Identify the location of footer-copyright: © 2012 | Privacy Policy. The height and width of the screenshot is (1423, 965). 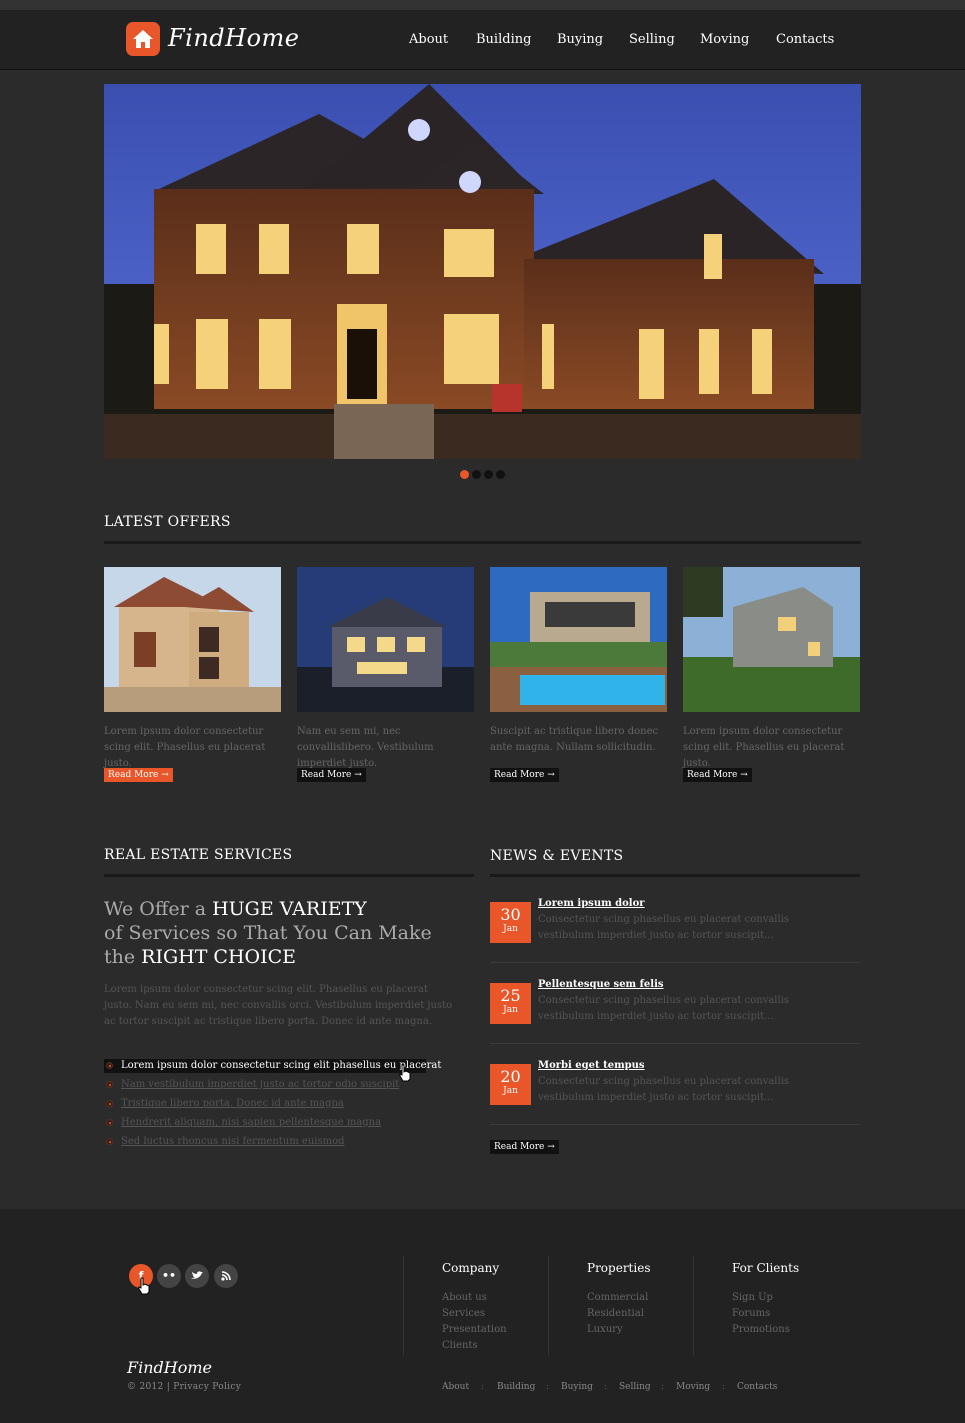
(184, 1387).